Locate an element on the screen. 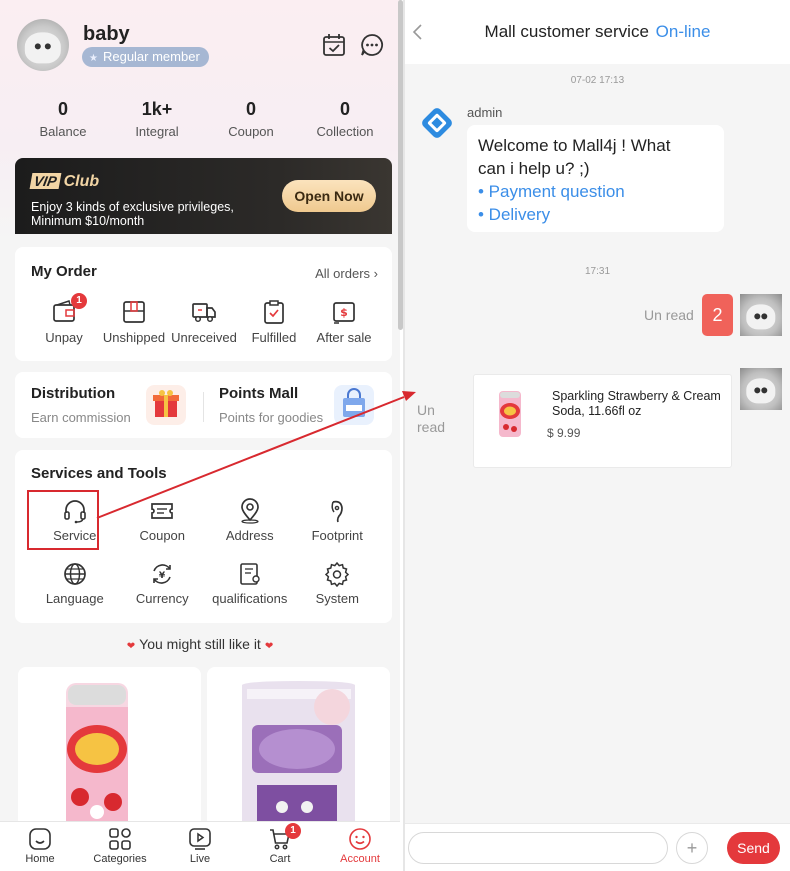 The width and height of the screenshot is (790, 871). all-orders-link: All orders › is located at coordinates (346, 273).